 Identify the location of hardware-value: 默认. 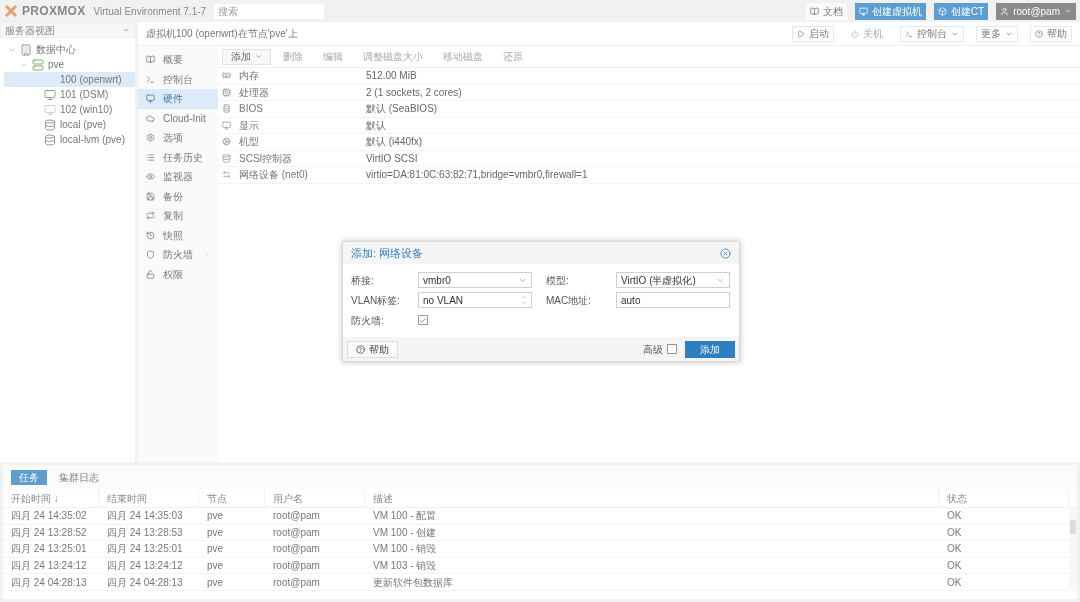
(376, 125).